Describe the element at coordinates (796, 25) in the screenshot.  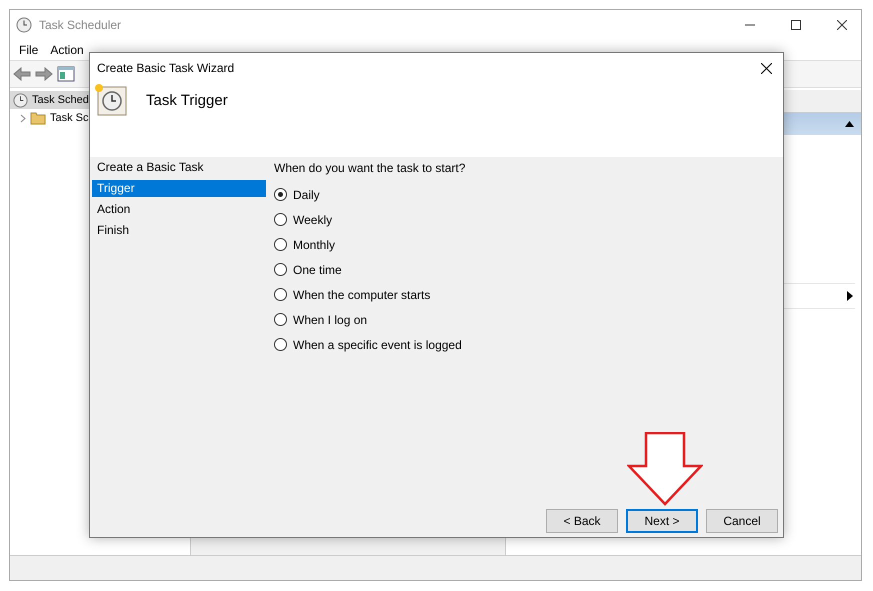
I see `maximize-icon` at that location.